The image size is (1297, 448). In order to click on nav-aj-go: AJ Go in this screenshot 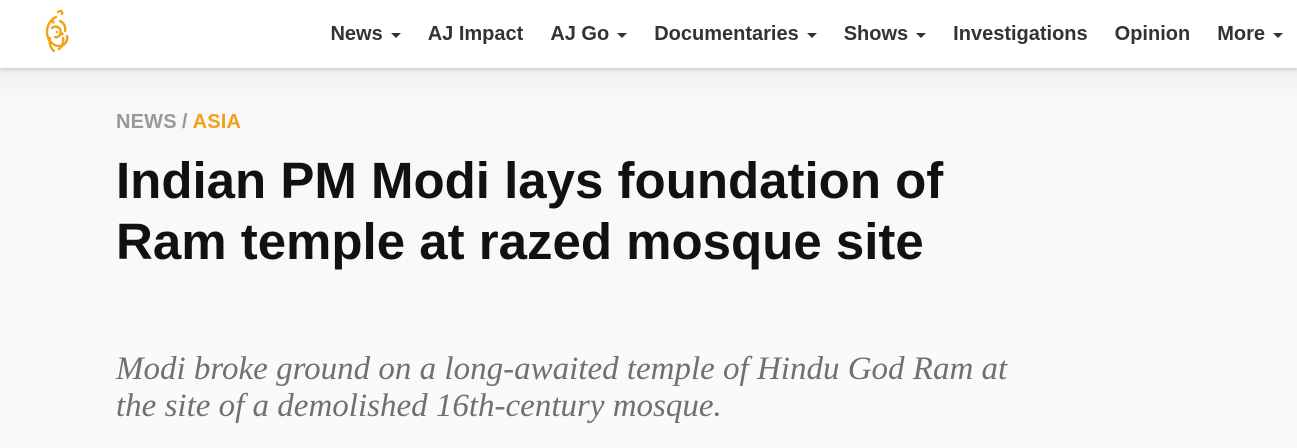, I will do `click(589, 34)`.